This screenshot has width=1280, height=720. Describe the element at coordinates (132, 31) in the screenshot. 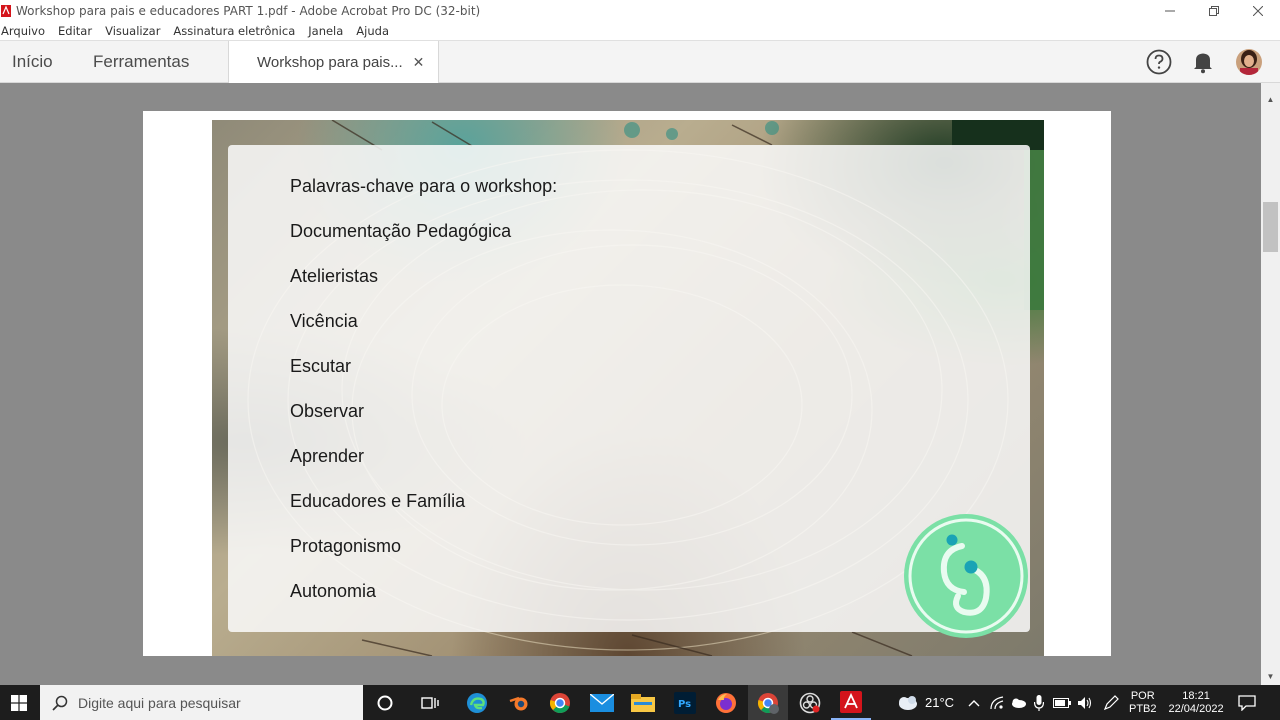

I see `menu-visualizar: Visualizar` at that location.